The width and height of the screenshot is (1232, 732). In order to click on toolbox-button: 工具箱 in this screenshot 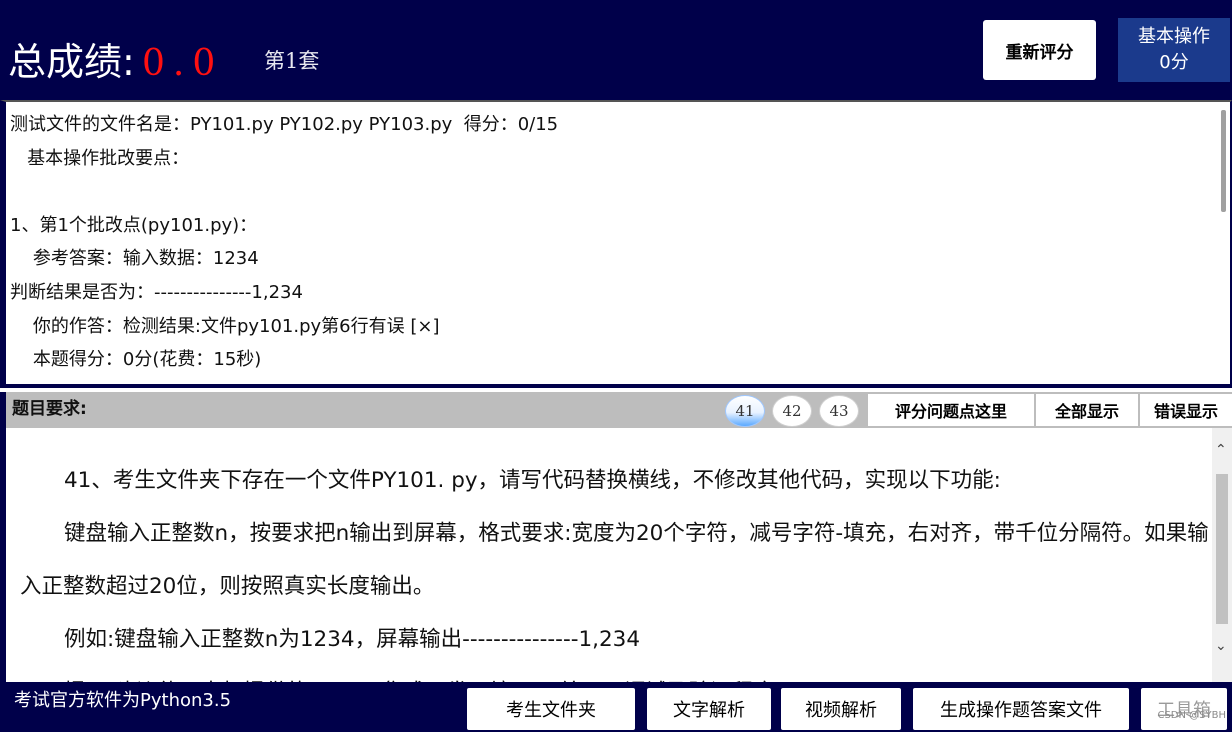, I will do `click(1184, 709)`.